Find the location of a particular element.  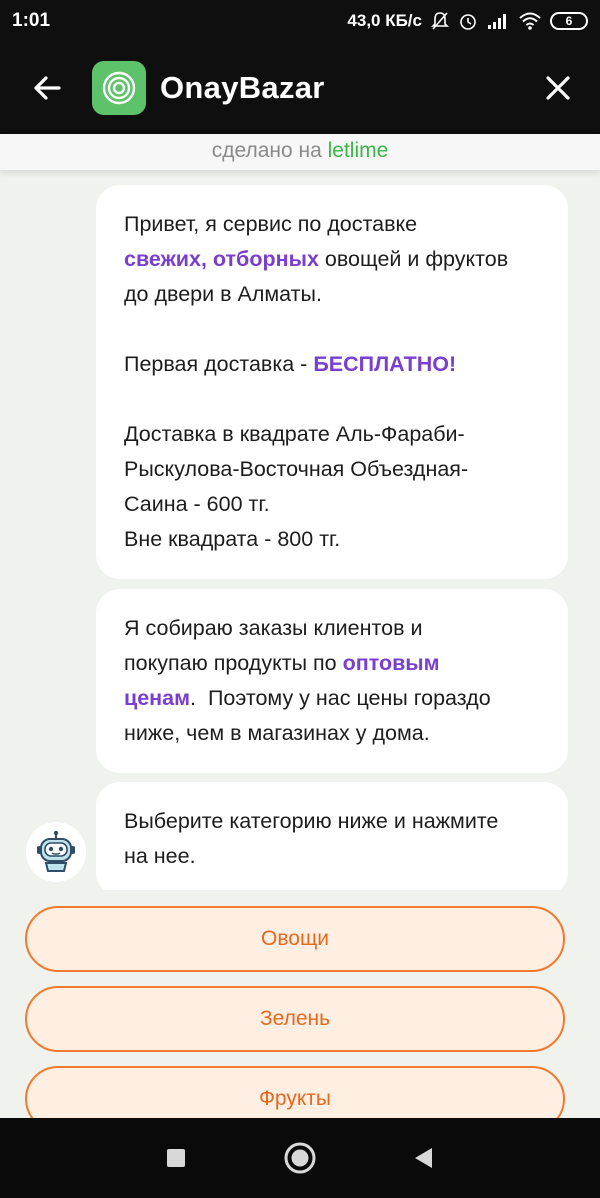

close-icon is located at coordinates (558, 88).